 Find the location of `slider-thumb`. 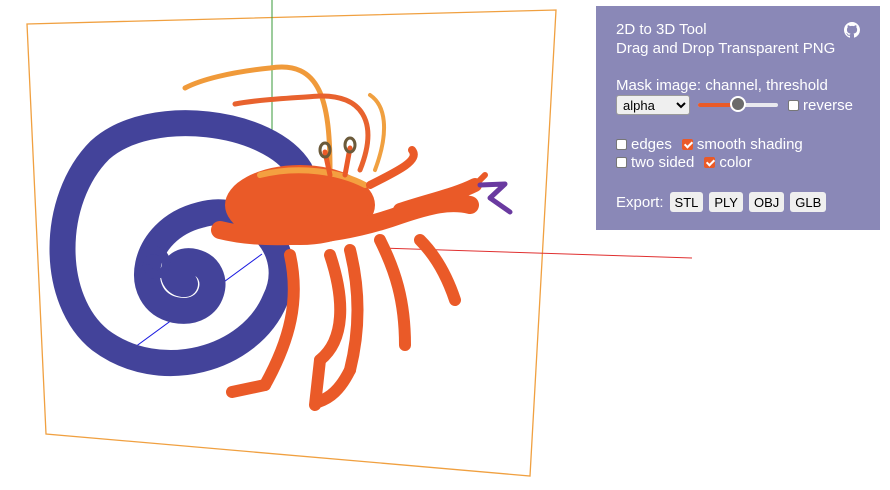

slider-thumb is located at coordinates (738, 104).